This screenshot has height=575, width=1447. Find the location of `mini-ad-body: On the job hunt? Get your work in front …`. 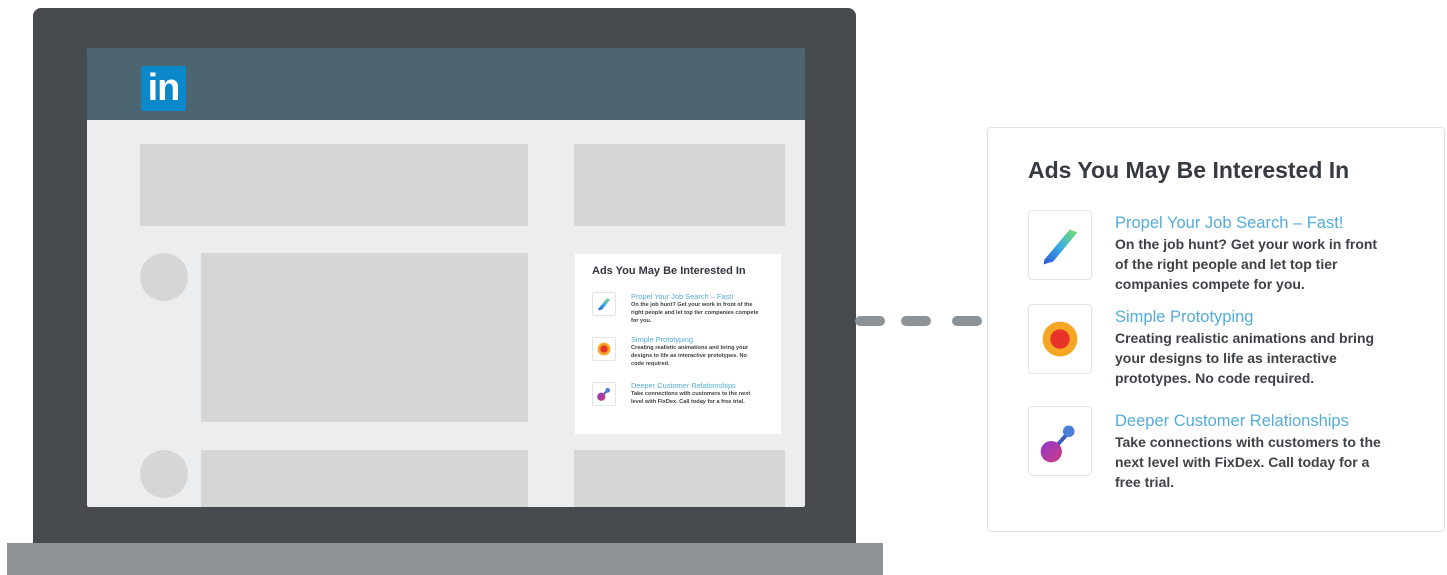

mini-ad-body: On the job hunt? Get your work in front … is located at coordinates (695, 313).